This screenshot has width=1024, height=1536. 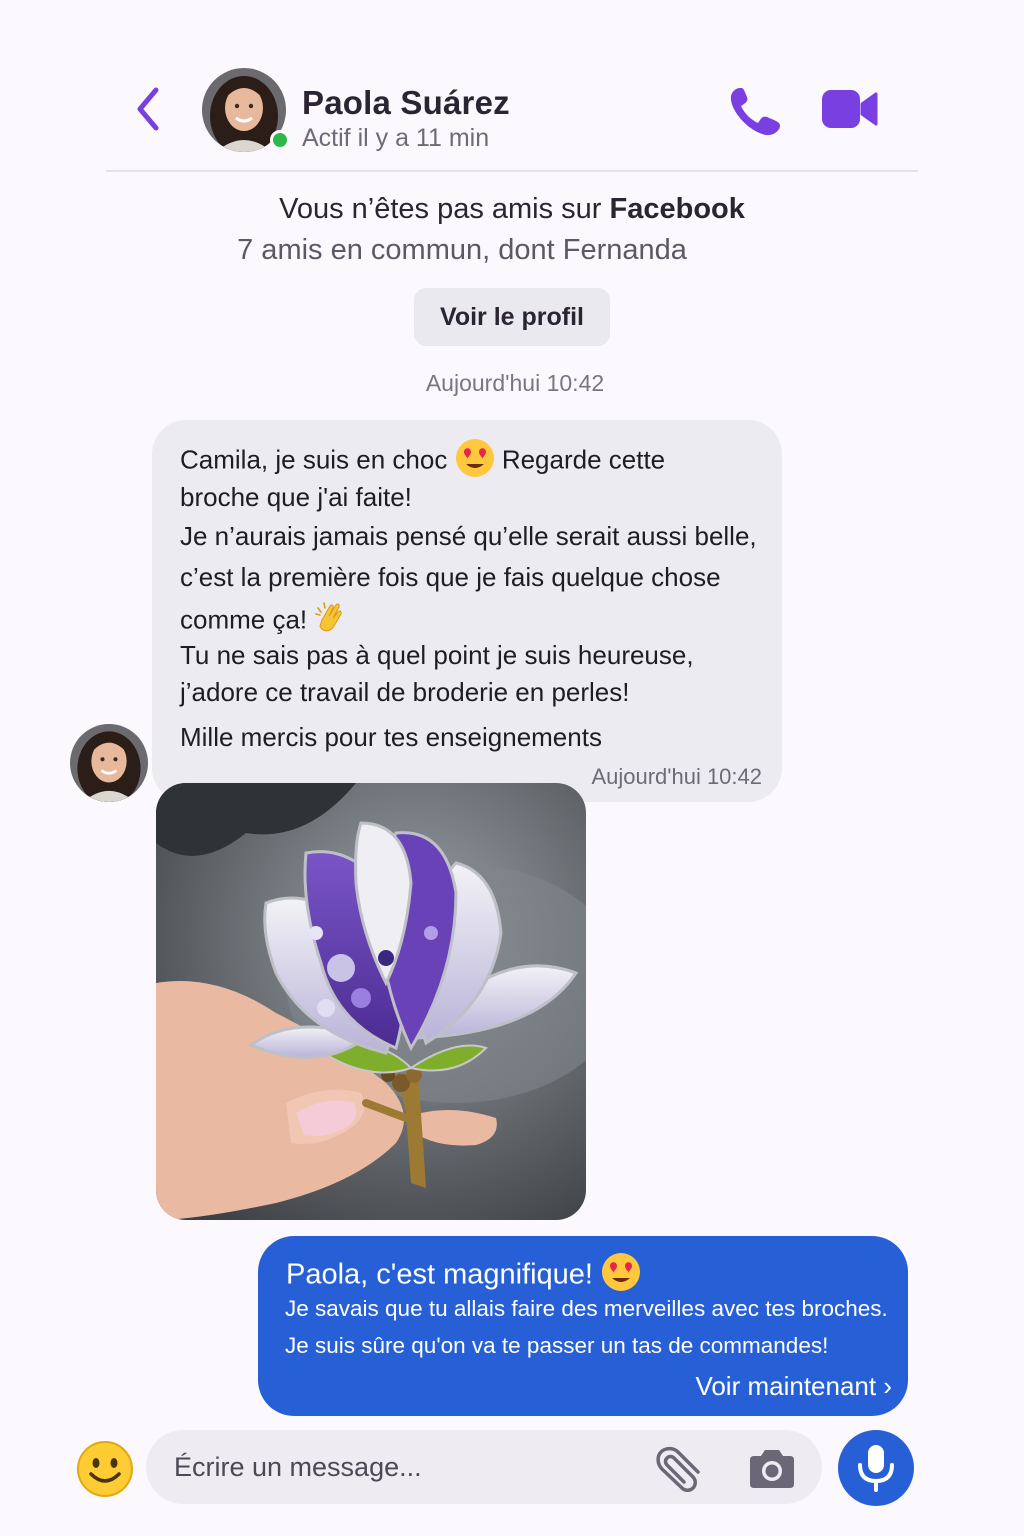 I want to click on message-title: Paola, c'est magnifique!, so click(x=439, y=1274).